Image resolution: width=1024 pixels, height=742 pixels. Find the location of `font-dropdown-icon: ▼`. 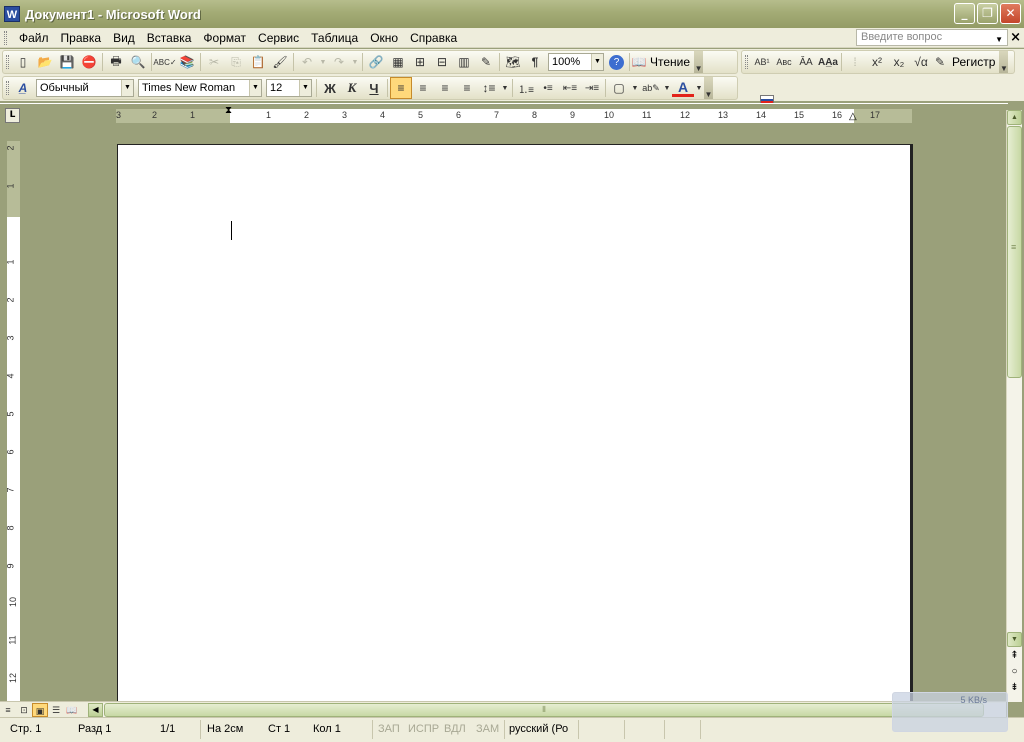

font-dropdown-icon: ▼ is located at coordinates (255, 88).